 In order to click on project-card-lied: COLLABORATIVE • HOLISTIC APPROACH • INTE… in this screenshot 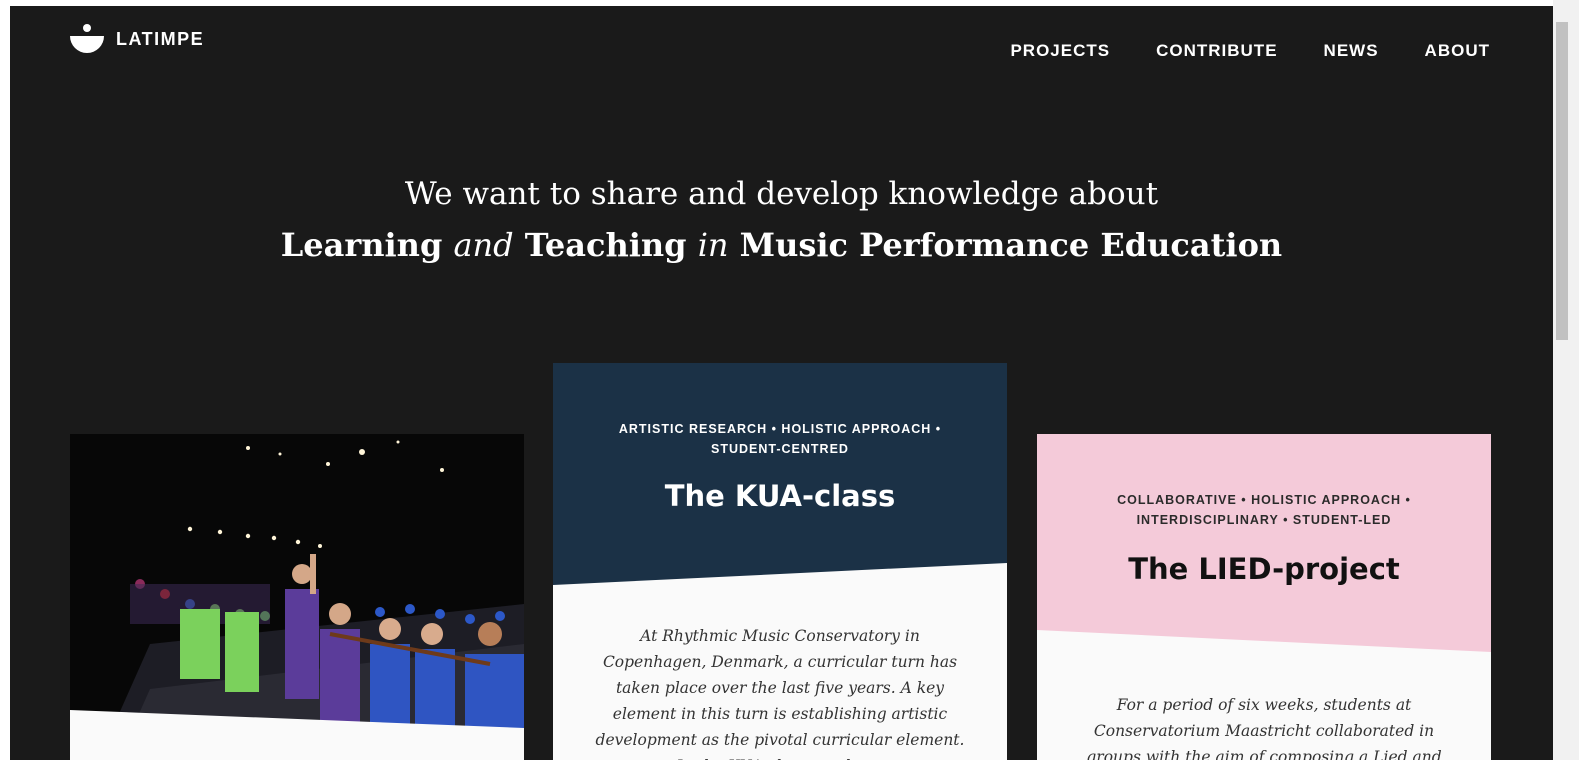, I will do `click(1264, 597)`.